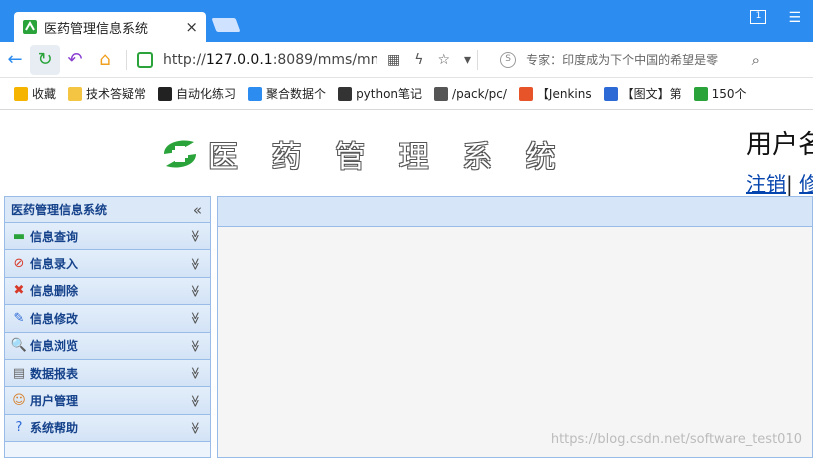 This screenshot has width=813, height=458. I want to click on search-engine-icon: S, so click(508, 59).